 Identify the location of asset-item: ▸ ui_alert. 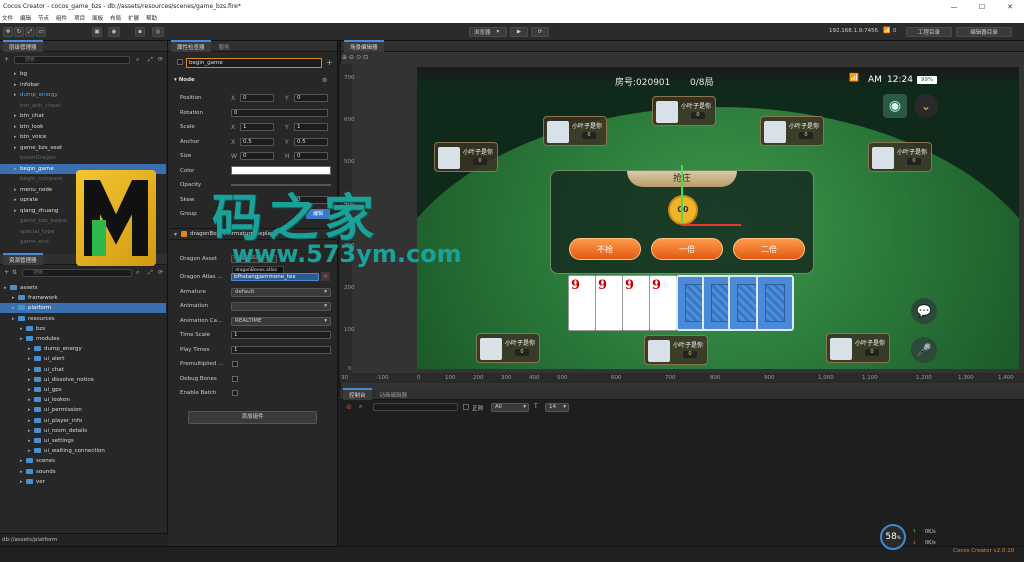
(83, 359).